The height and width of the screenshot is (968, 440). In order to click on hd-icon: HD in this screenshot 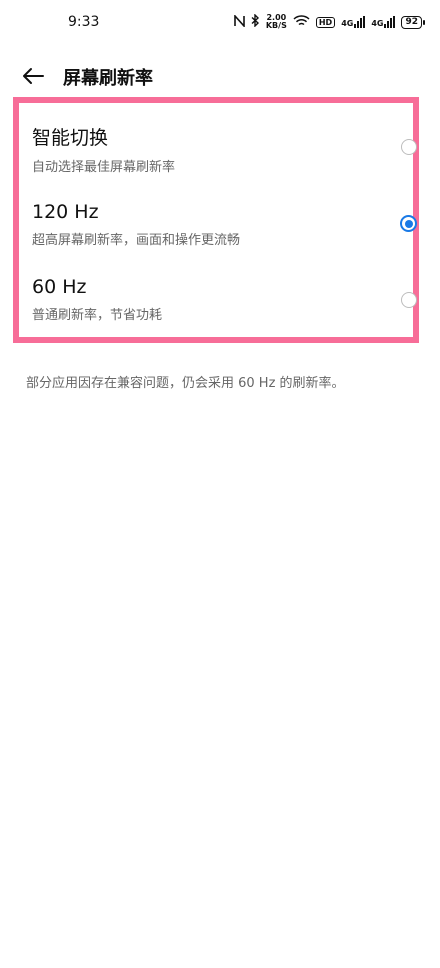, I will do `click(325, 22)`.